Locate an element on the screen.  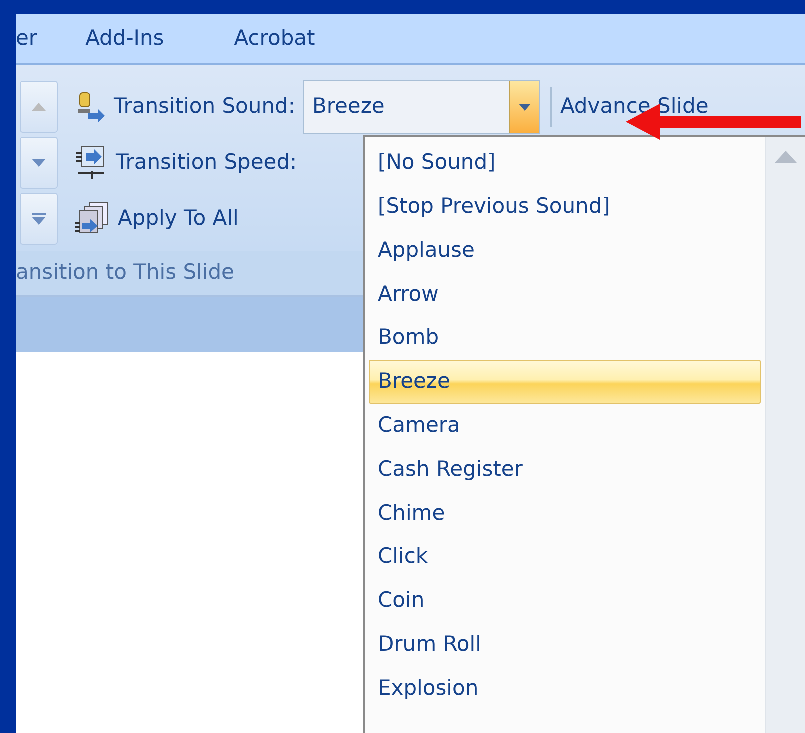
scroll-down-icon is located at coordinates (39, 163).